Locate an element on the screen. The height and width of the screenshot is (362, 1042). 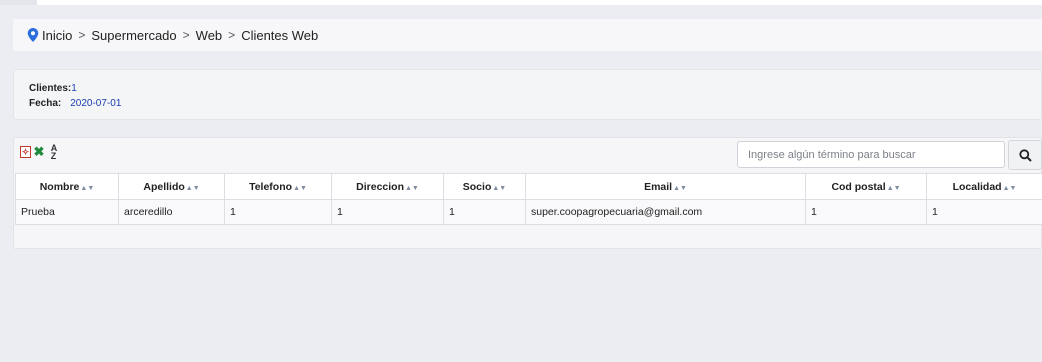
column-label: Email is located at coordinates (658, 186).